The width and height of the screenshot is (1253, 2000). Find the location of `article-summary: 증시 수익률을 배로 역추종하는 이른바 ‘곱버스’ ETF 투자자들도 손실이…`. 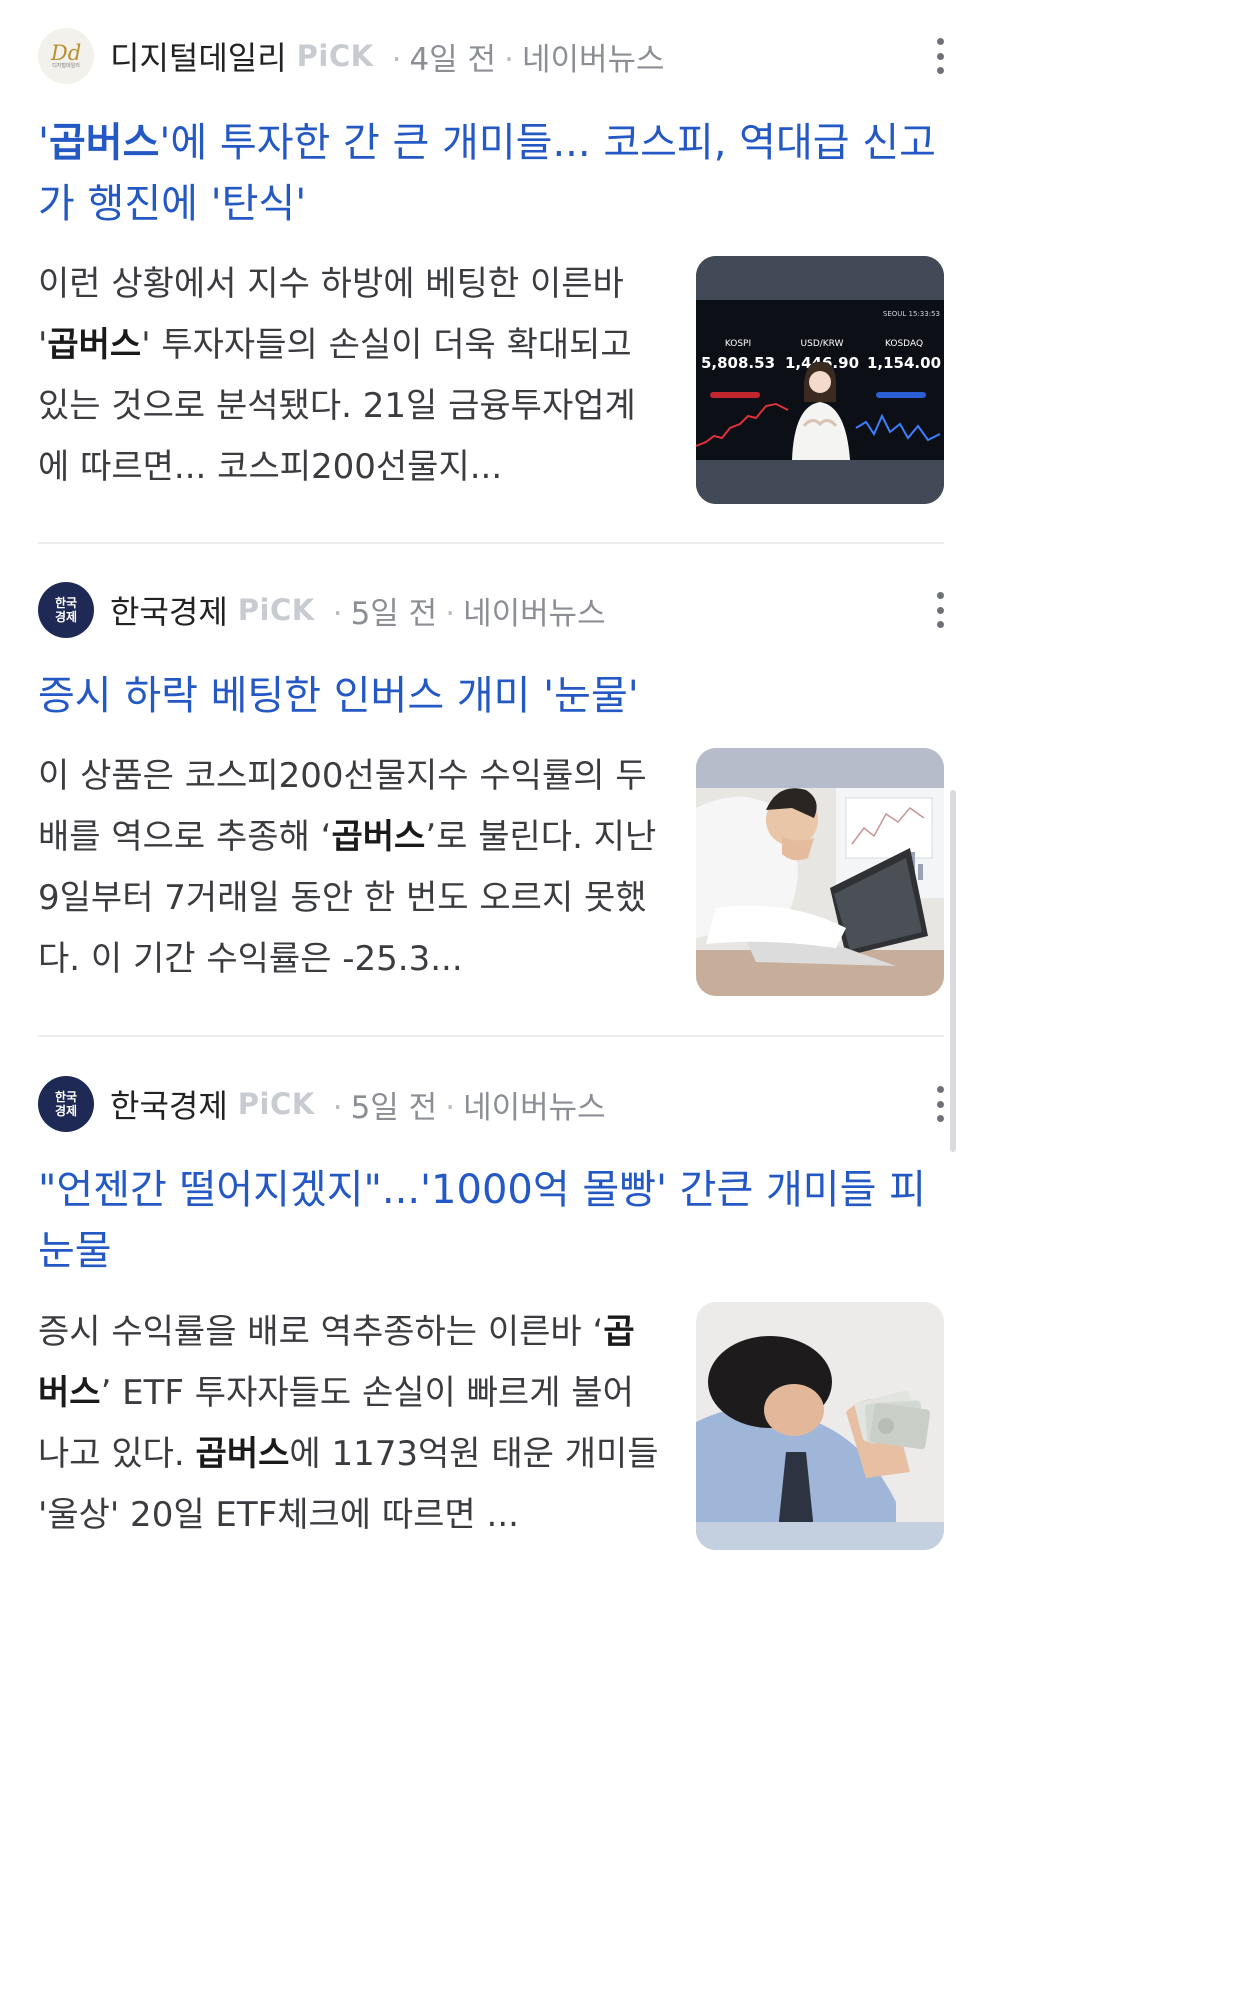

article-summary: 증시 수익률을 배로 역추종하는 이른바 ‘곱버스’ ETF 투자자들도 손실이… is located at coordinates (350, 1424).